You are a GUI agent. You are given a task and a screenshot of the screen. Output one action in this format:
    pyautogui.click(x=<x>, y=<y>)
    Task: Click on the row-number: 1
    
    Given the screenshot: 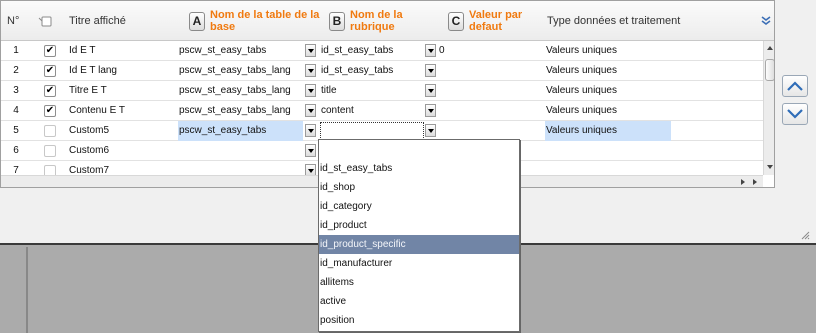 What is the action you would take?
    pyautogui.click(x=16, y=50)
    